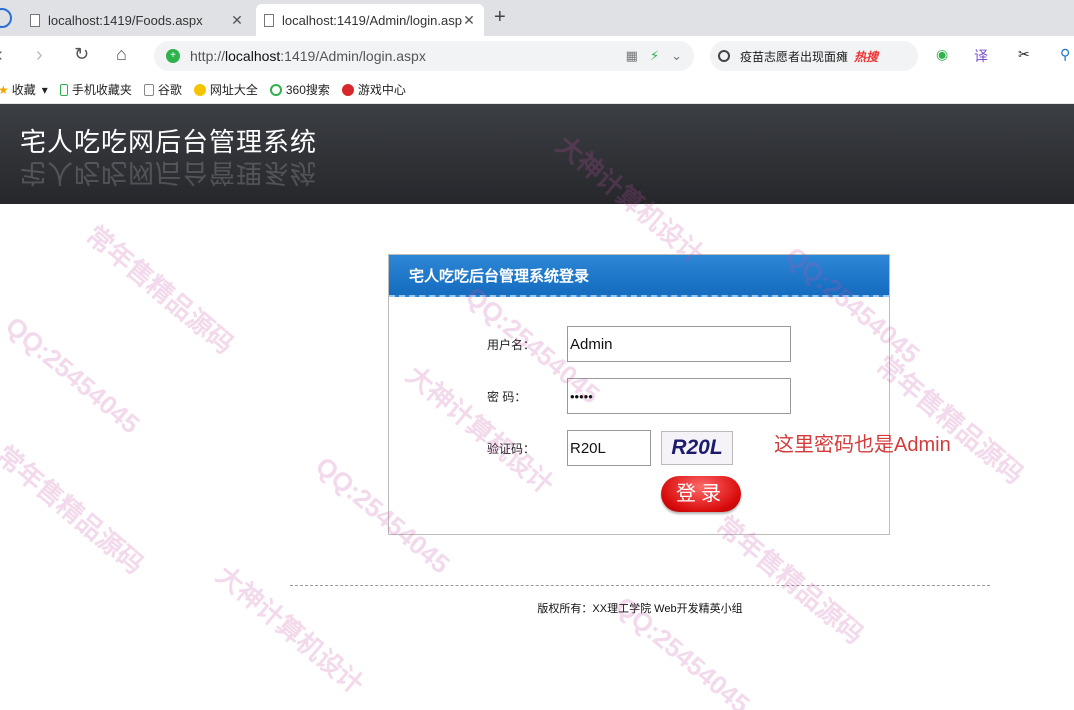 This screenshot has width=1074, height=710. Describe the element at coordinates (511, 448) in the screenshot. I see `captcha-label: 验证码：` at that location.